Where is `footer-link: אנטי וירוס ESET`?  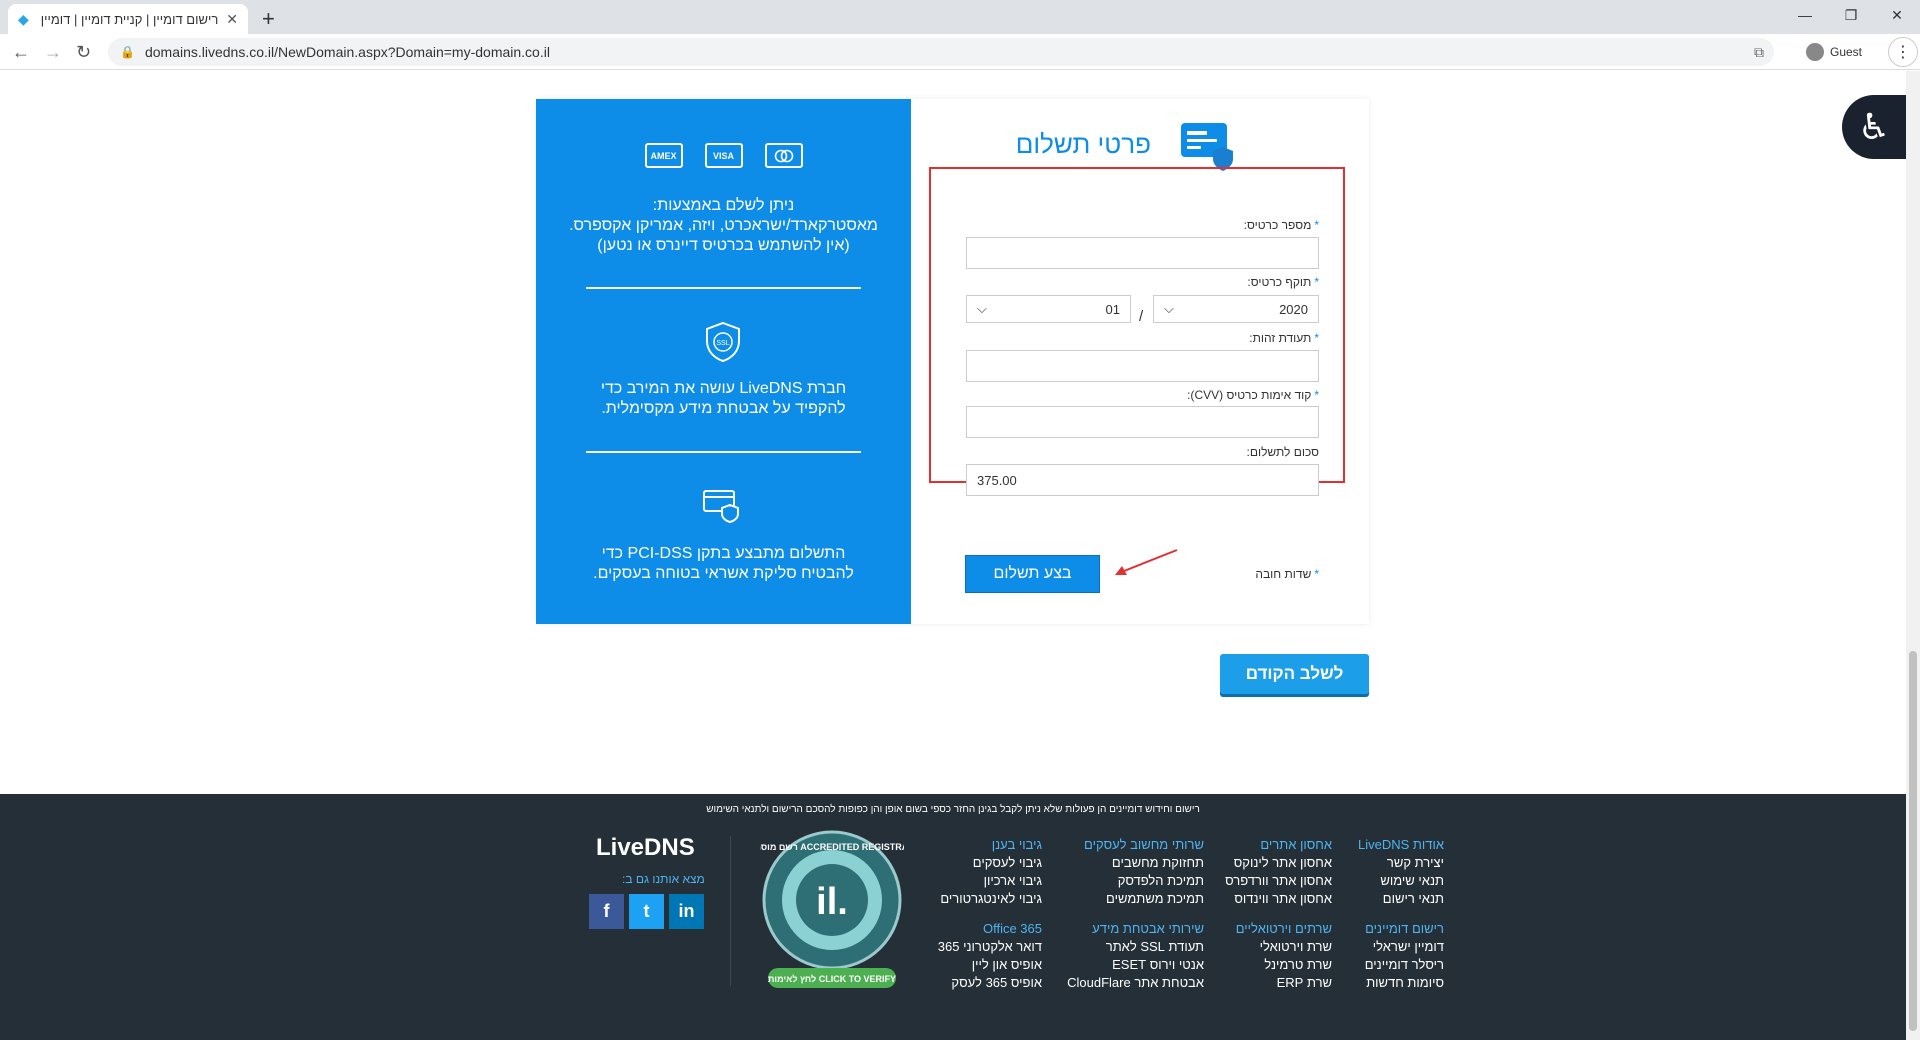
footer-link: אנטי וירוס ESET is located at coordinates (1135, 965).